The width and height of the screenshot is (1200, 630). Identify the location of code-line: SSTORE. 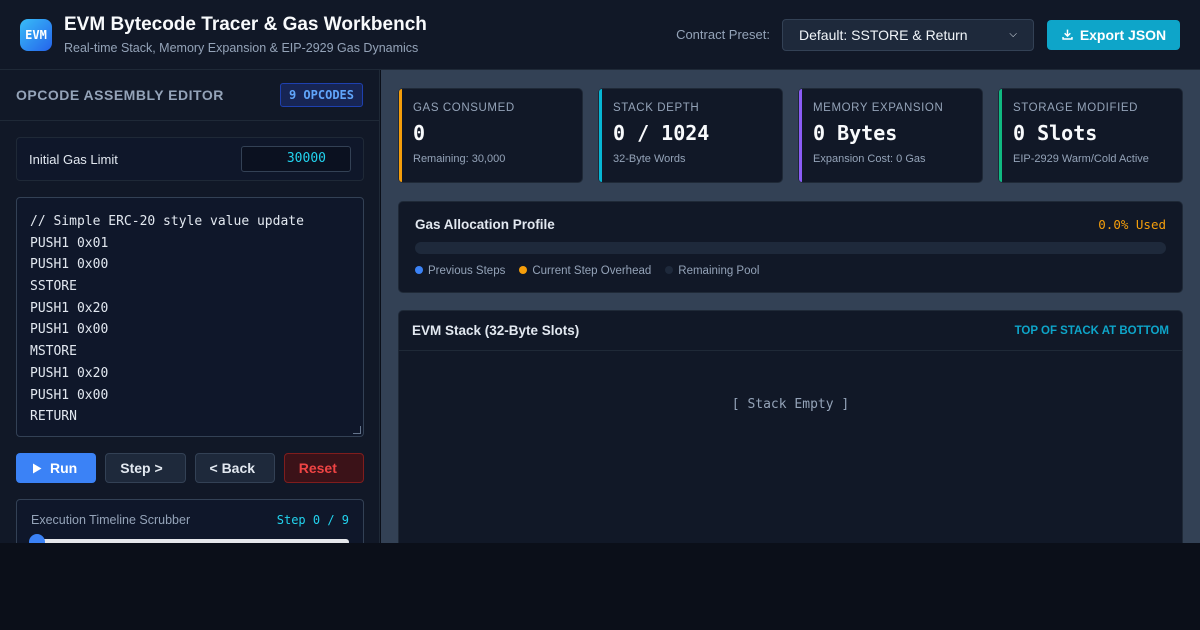
(53, 287).